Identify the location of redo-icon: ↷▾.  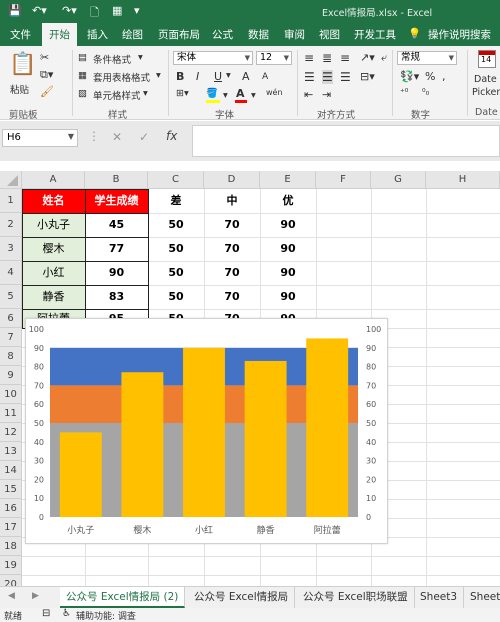
(69, 10).